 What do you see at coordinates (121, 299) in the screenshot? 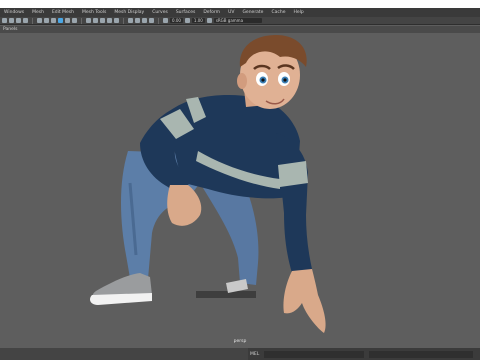
I see `left-sneaker-sole` at bounding box center [121, 299].